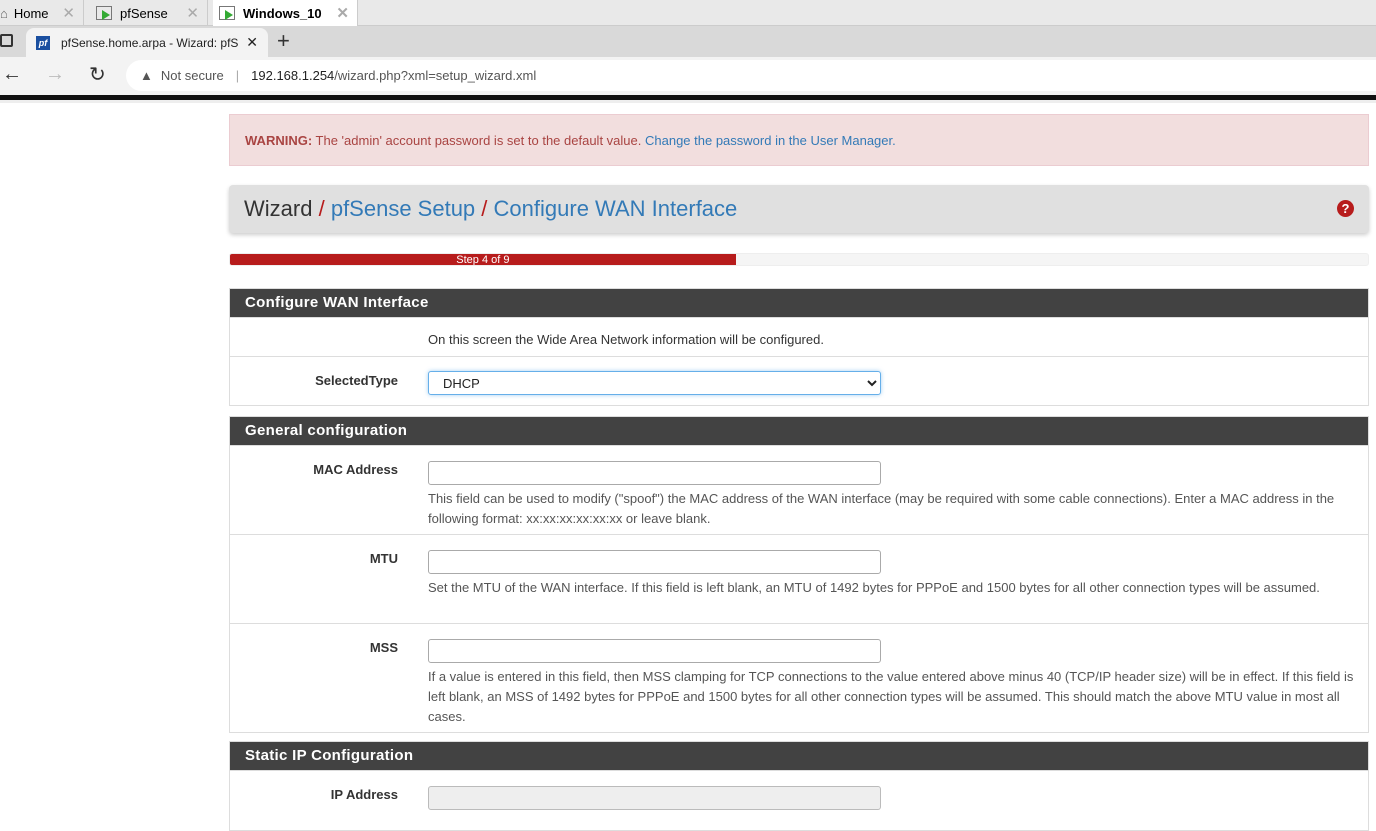  What do you see at coordinates (4, 13) in the screenshot?
I see `home-icon: ⌂` at bounding box center [4, 13].